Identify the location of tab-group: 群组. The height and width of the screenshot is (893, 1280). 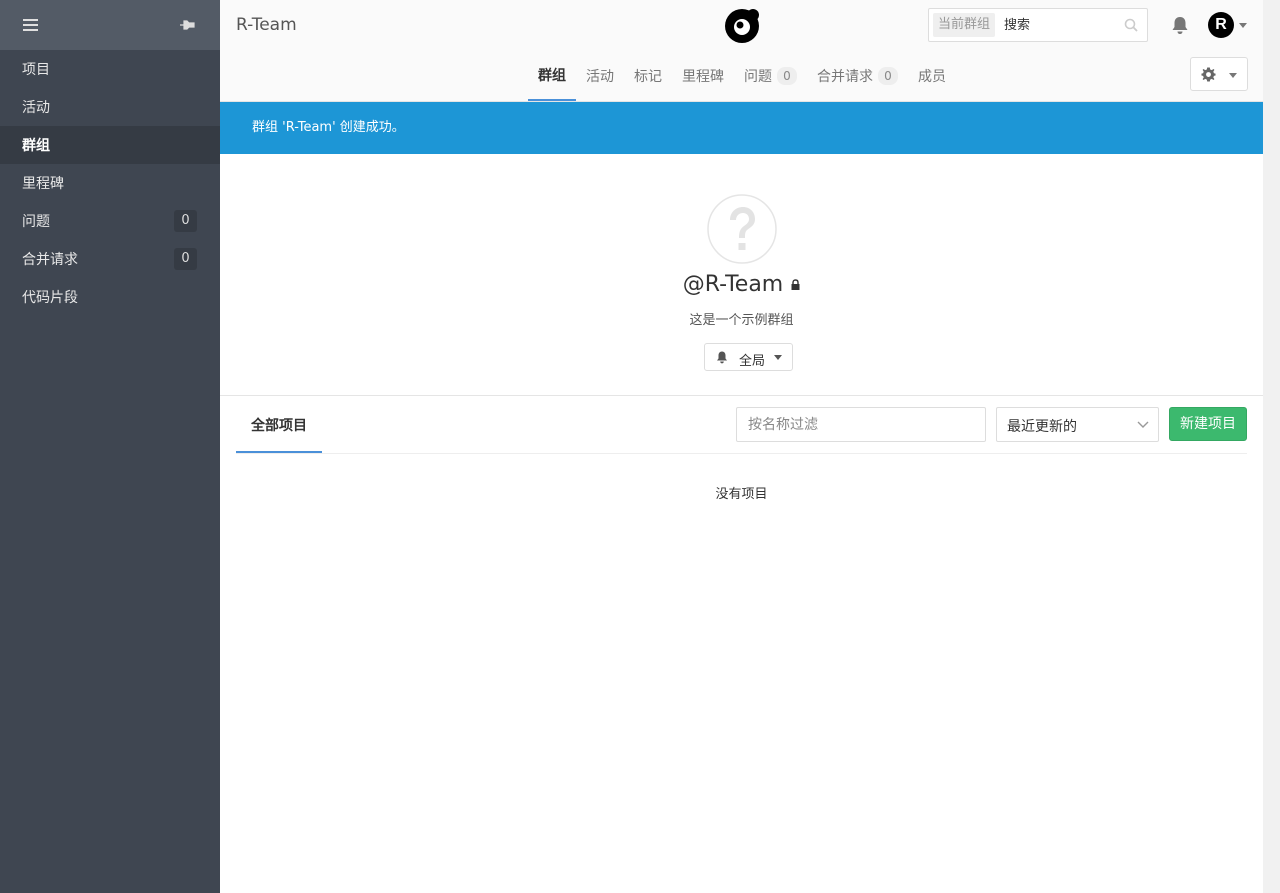
(552, 75).